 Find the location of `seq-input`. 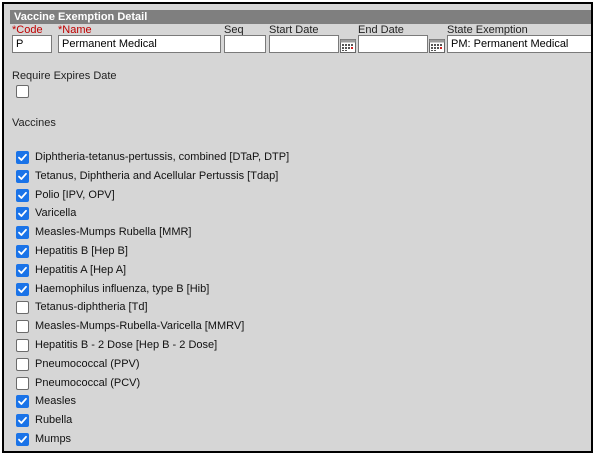

seq-input is located at coordinates (245, 44).